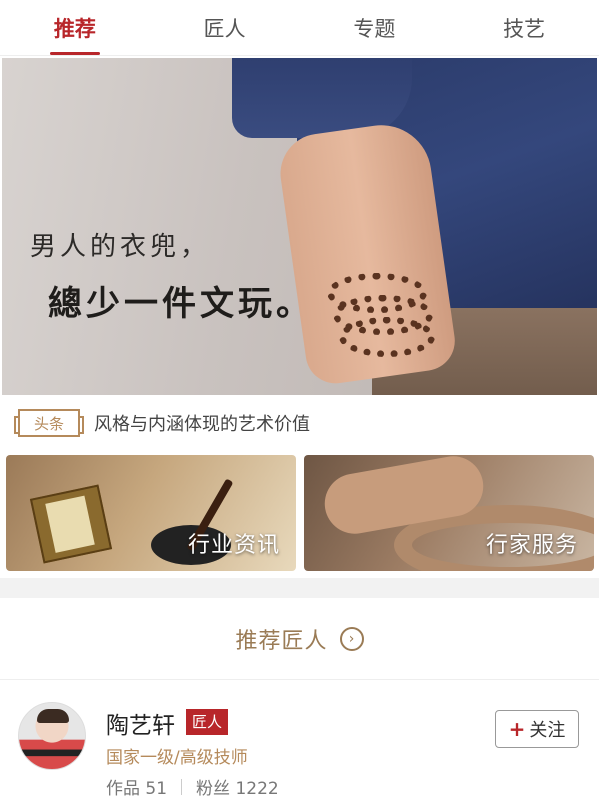 This screenshot has width=599, height=799. Describe the element at coordinates (49, 423) in the screenshot. I see `headline-badge: 头条` at that location.